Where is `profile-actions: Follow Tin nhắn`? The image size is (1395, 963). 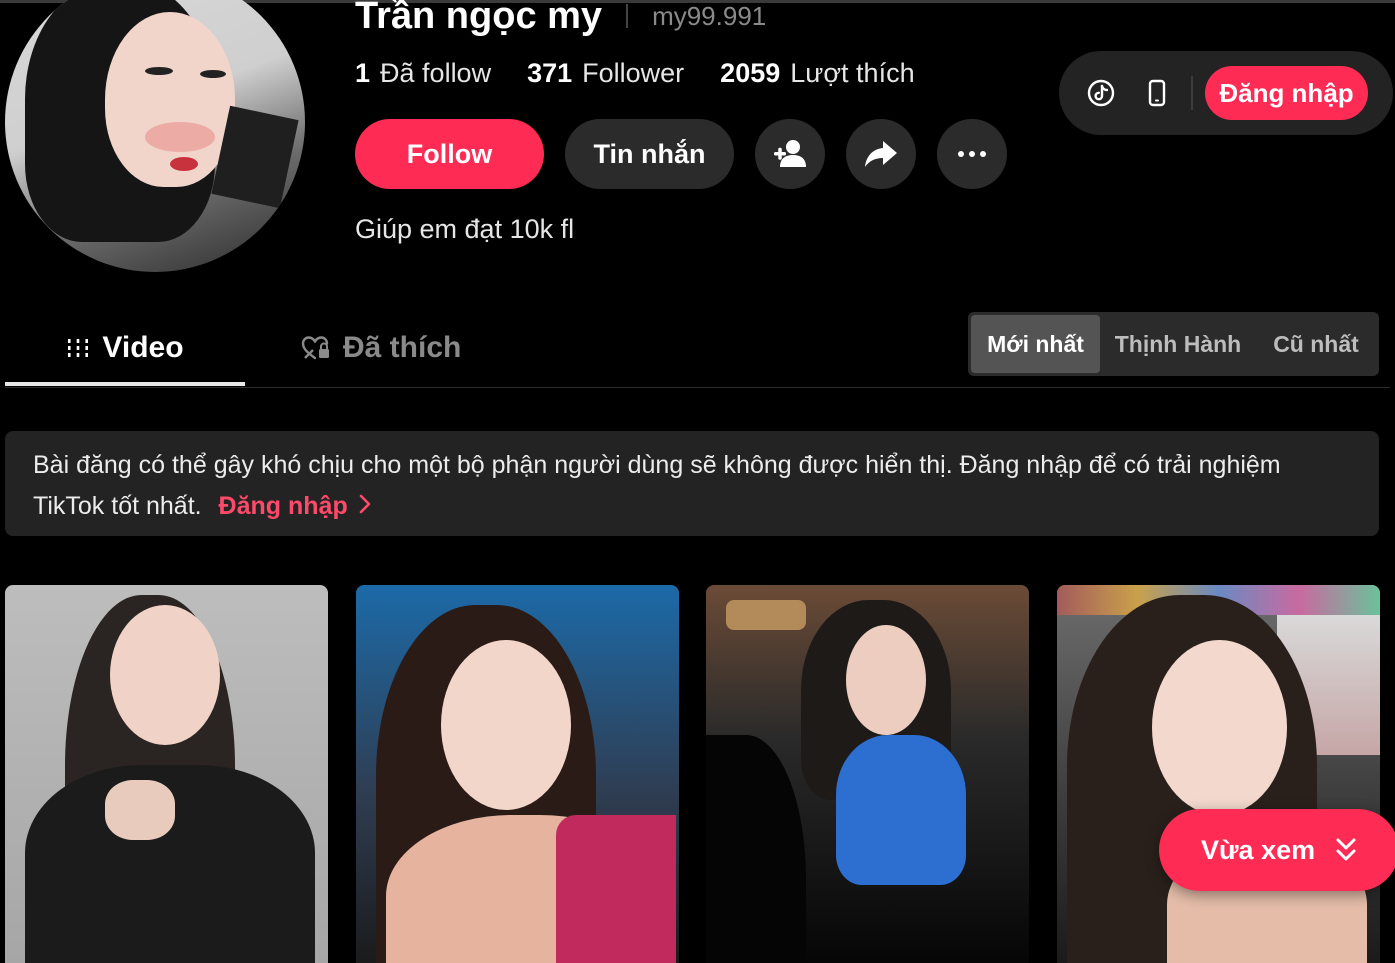
profile-actions: Follow Tin nhắn is located at coordinates (681, 154).